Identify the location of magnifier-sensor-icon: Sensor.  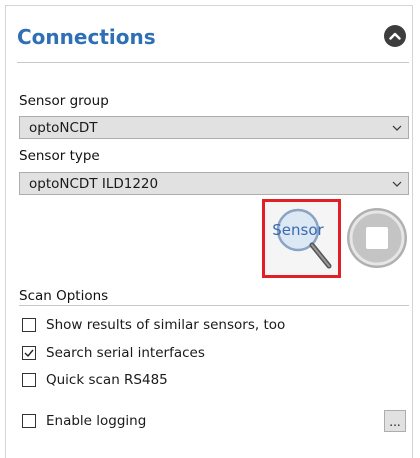
(301, 238).